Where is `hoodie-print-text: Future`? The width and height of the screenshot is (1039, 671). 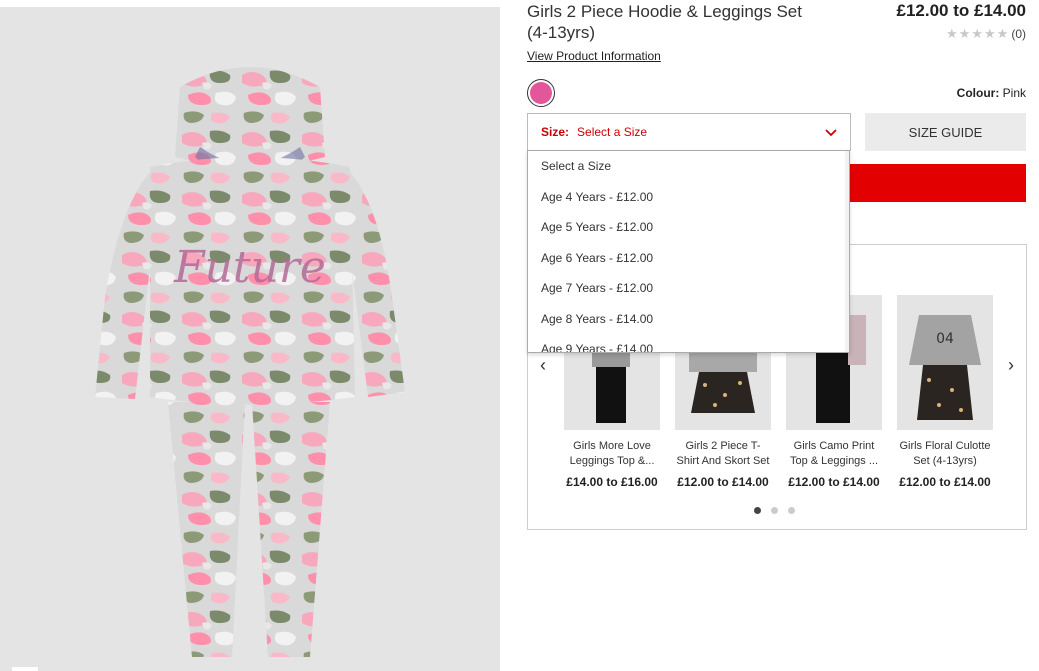
hoodie-print-text: Future is located at coordinates (249, 267).